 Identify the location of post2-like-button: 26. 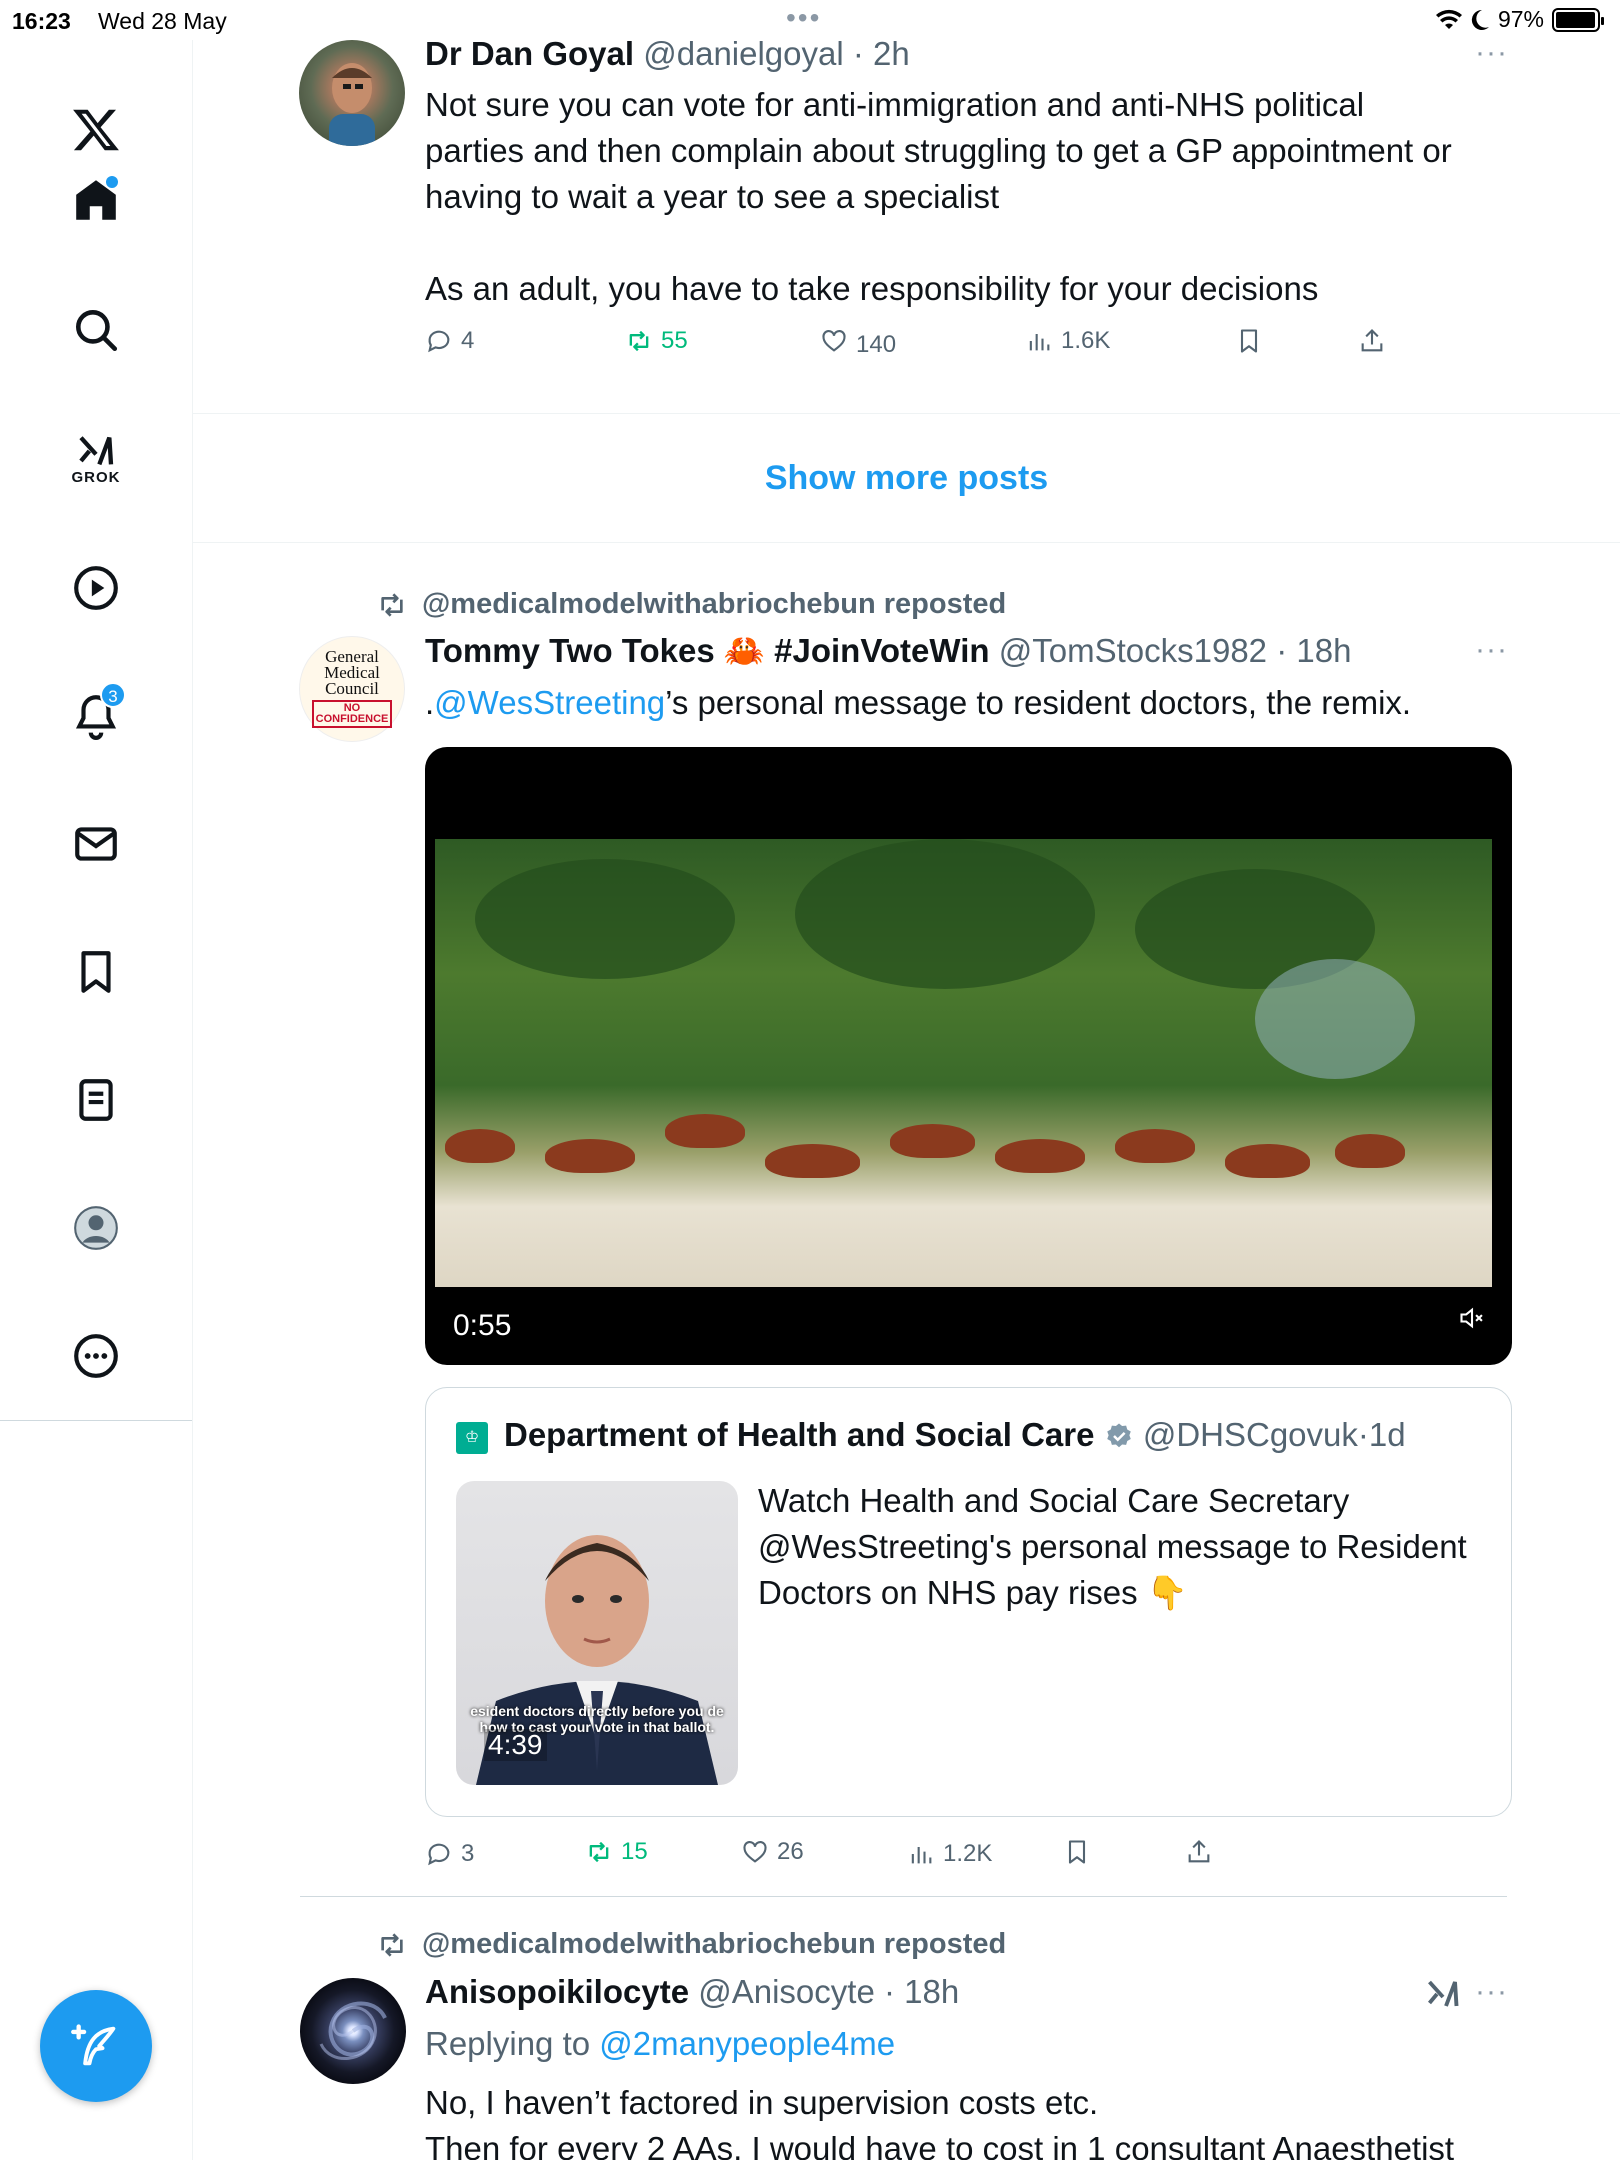
(772, 1852).